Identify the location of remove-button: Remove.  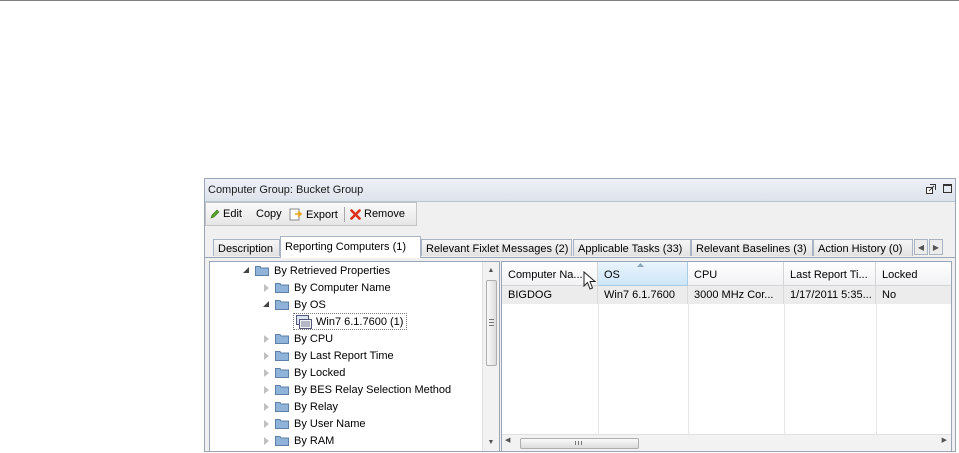
(377, 214).